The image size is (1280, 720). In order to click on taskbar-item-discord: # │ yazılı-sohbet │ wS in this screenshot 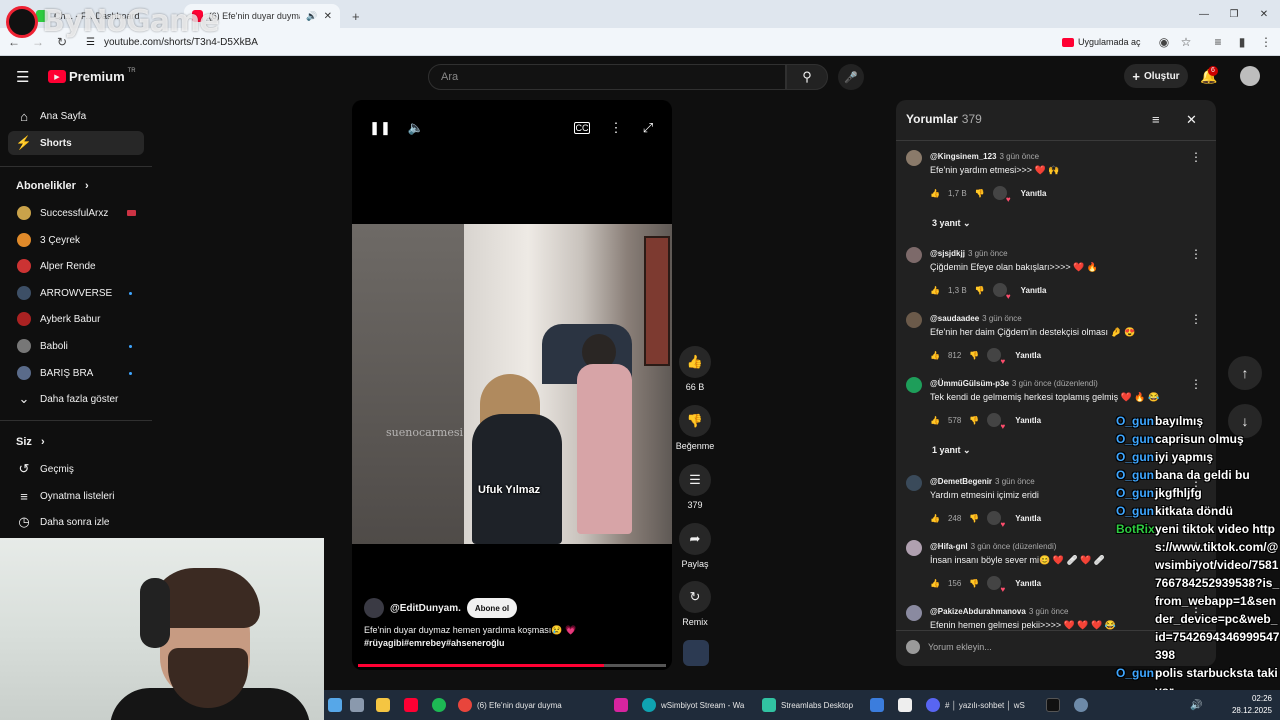, I will do `click(981, 705)`.